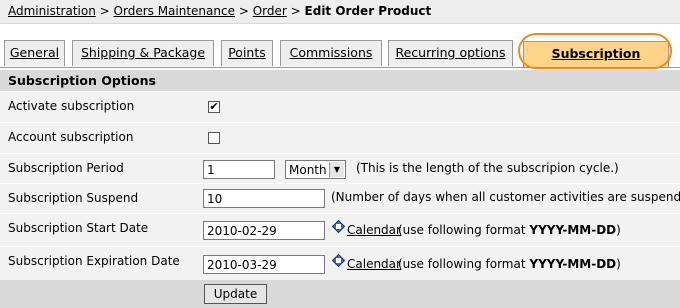 The height and width of the screenshot is (308, 680). I want to click on tab-label: Points, so click(247, 52).